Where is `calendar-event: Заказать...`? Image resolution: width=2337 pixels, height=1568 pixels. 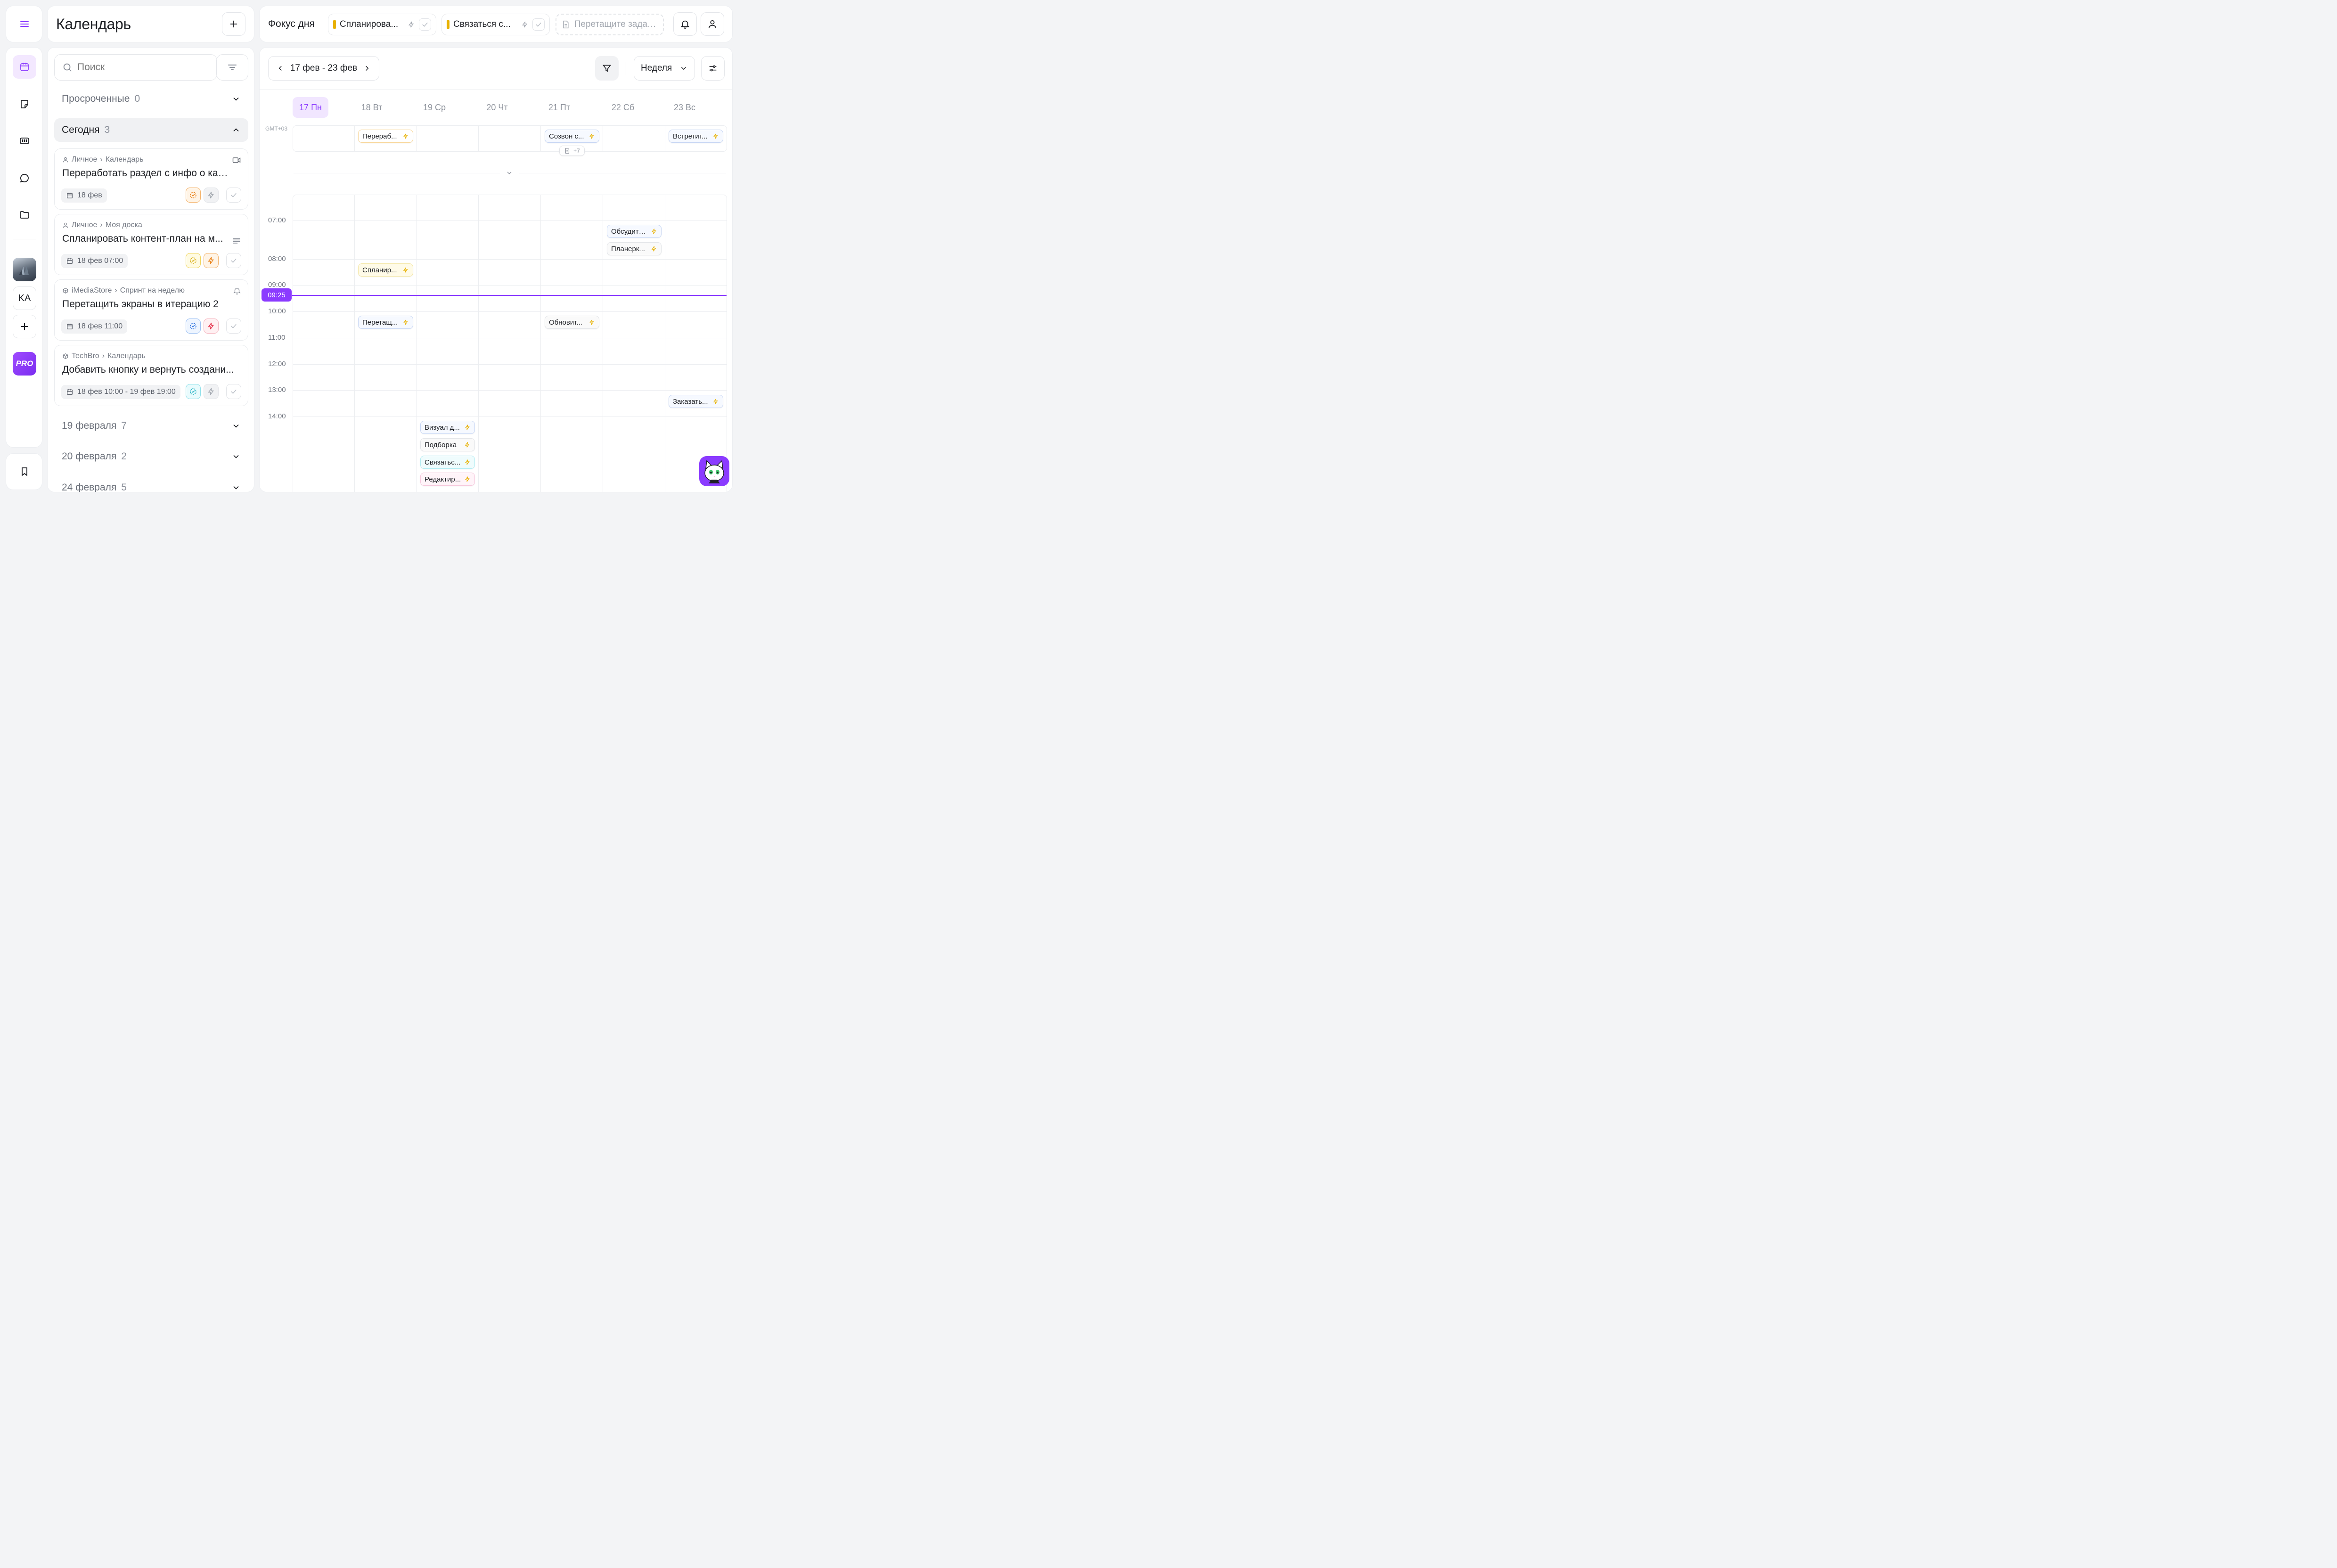
calendar-event: Заказать... is located at coordinates (696, 402).